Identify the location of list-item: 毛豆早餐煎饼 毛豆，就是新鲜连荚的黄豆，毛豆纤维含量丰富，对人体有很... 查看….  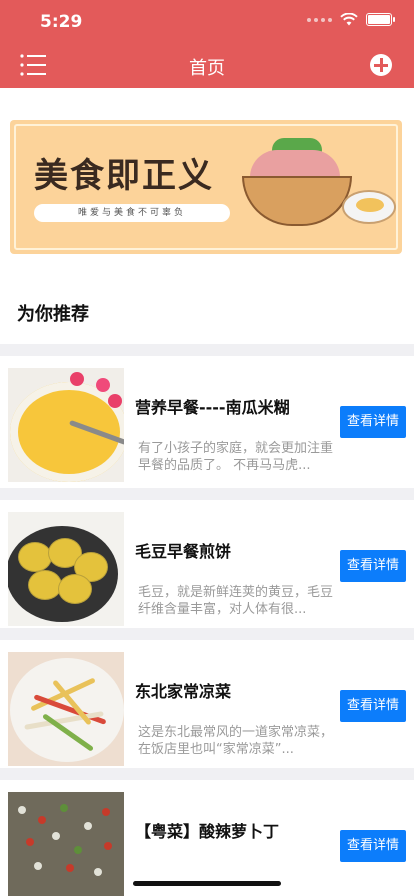
(207, 564).